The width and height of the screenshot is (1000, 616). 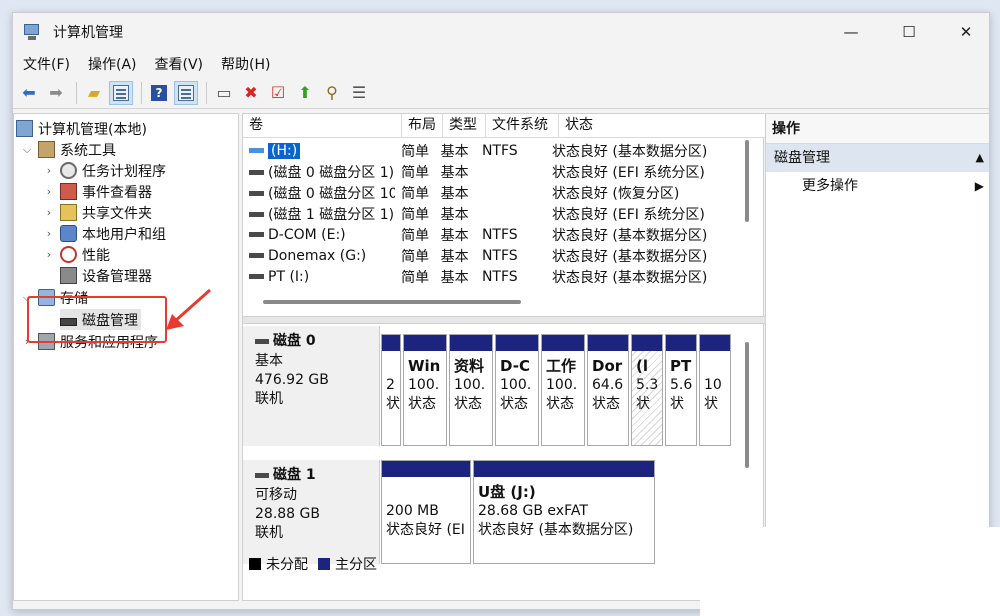 What do you see at coordinates (561, 366) in the screenshot?
I see `partition-name: 工作` at bounding box center [561, 366].